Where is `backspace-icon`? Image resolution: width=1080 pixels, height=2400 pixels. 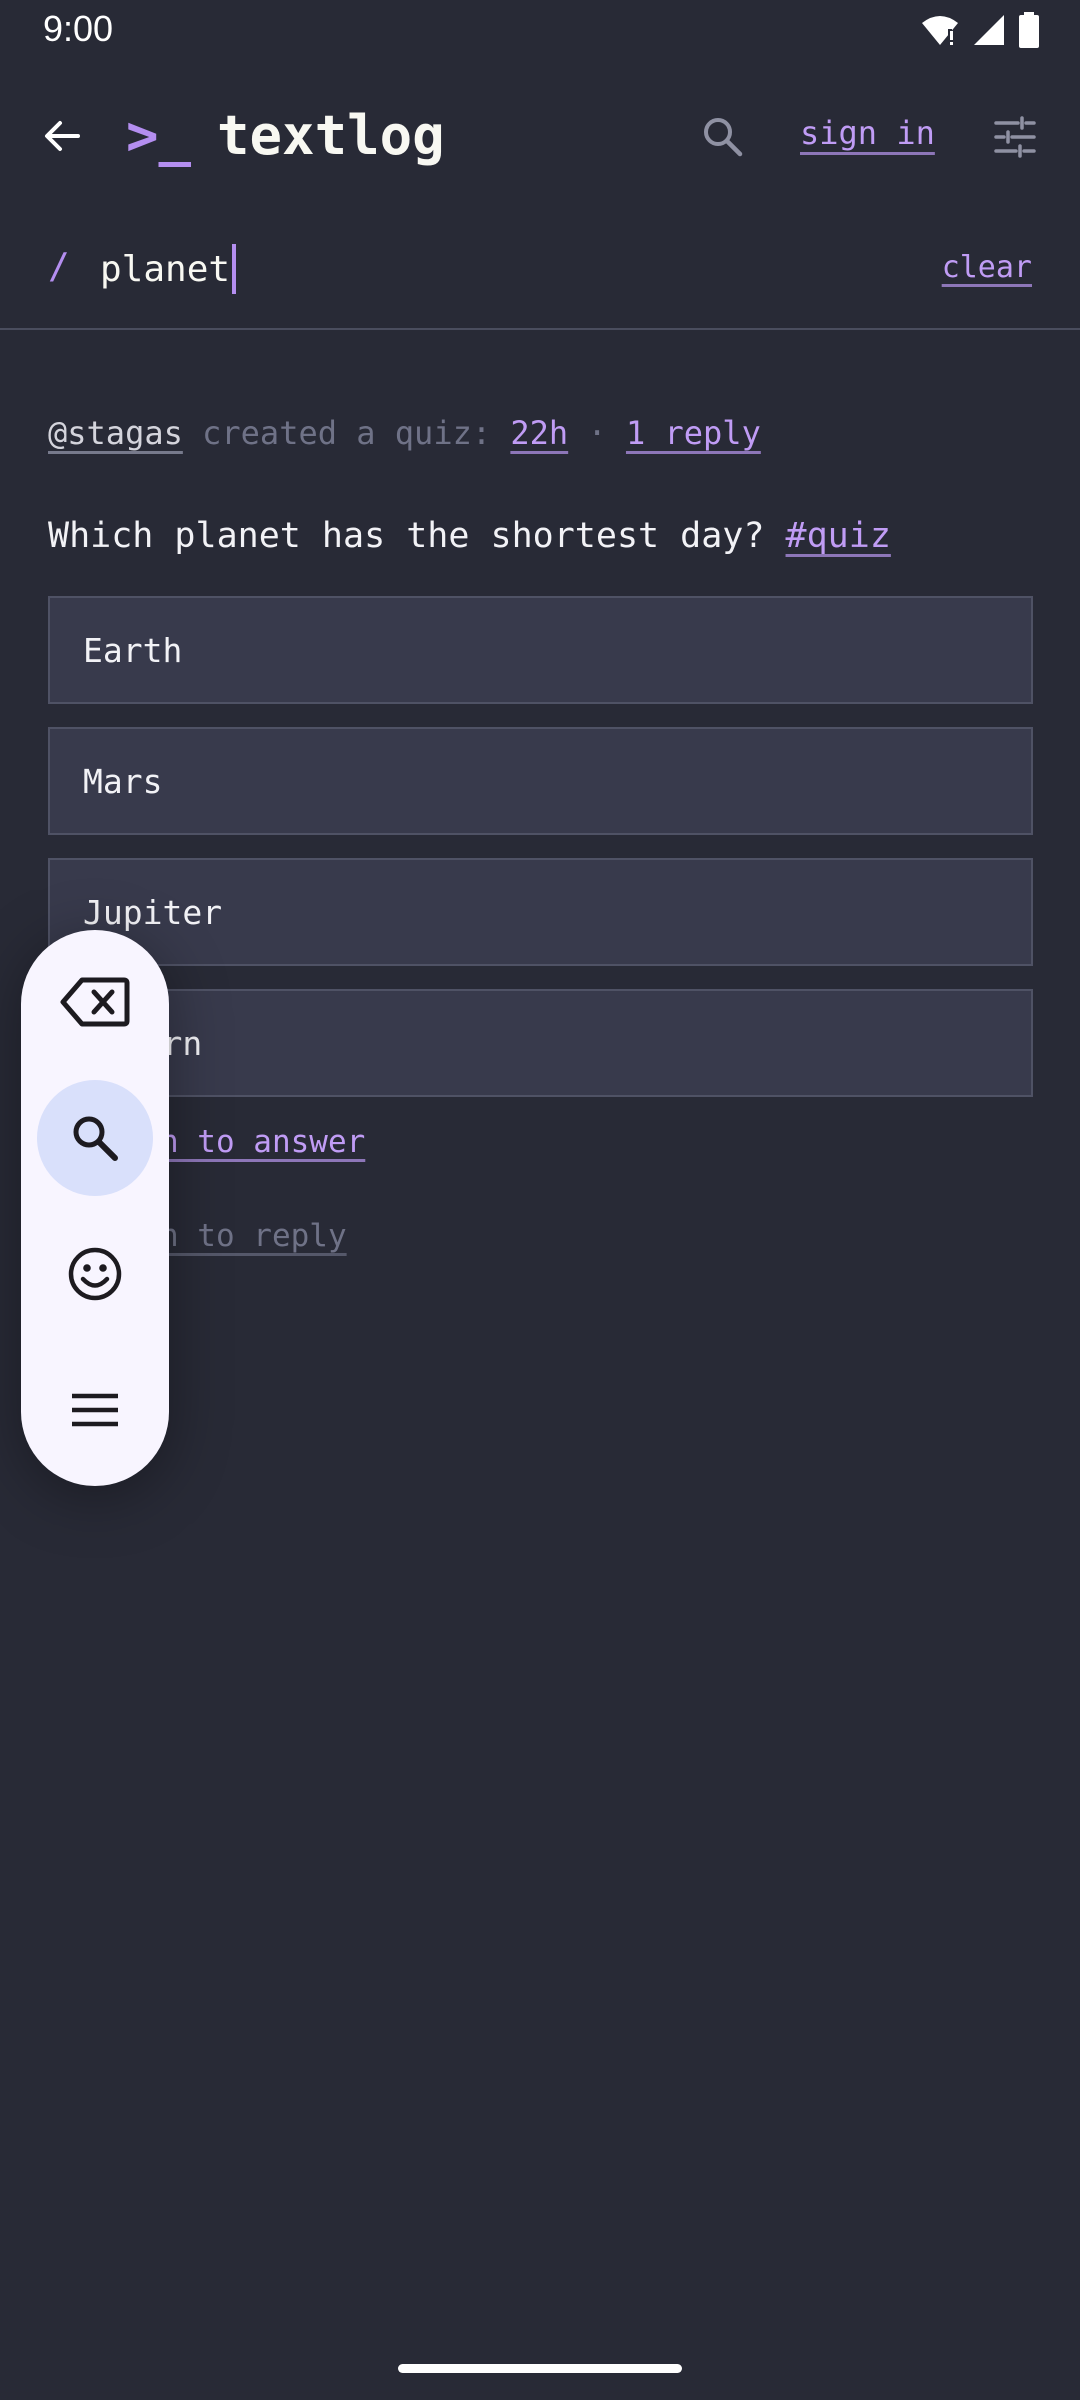
backspace-icon is located at coordinates (95, 1002).